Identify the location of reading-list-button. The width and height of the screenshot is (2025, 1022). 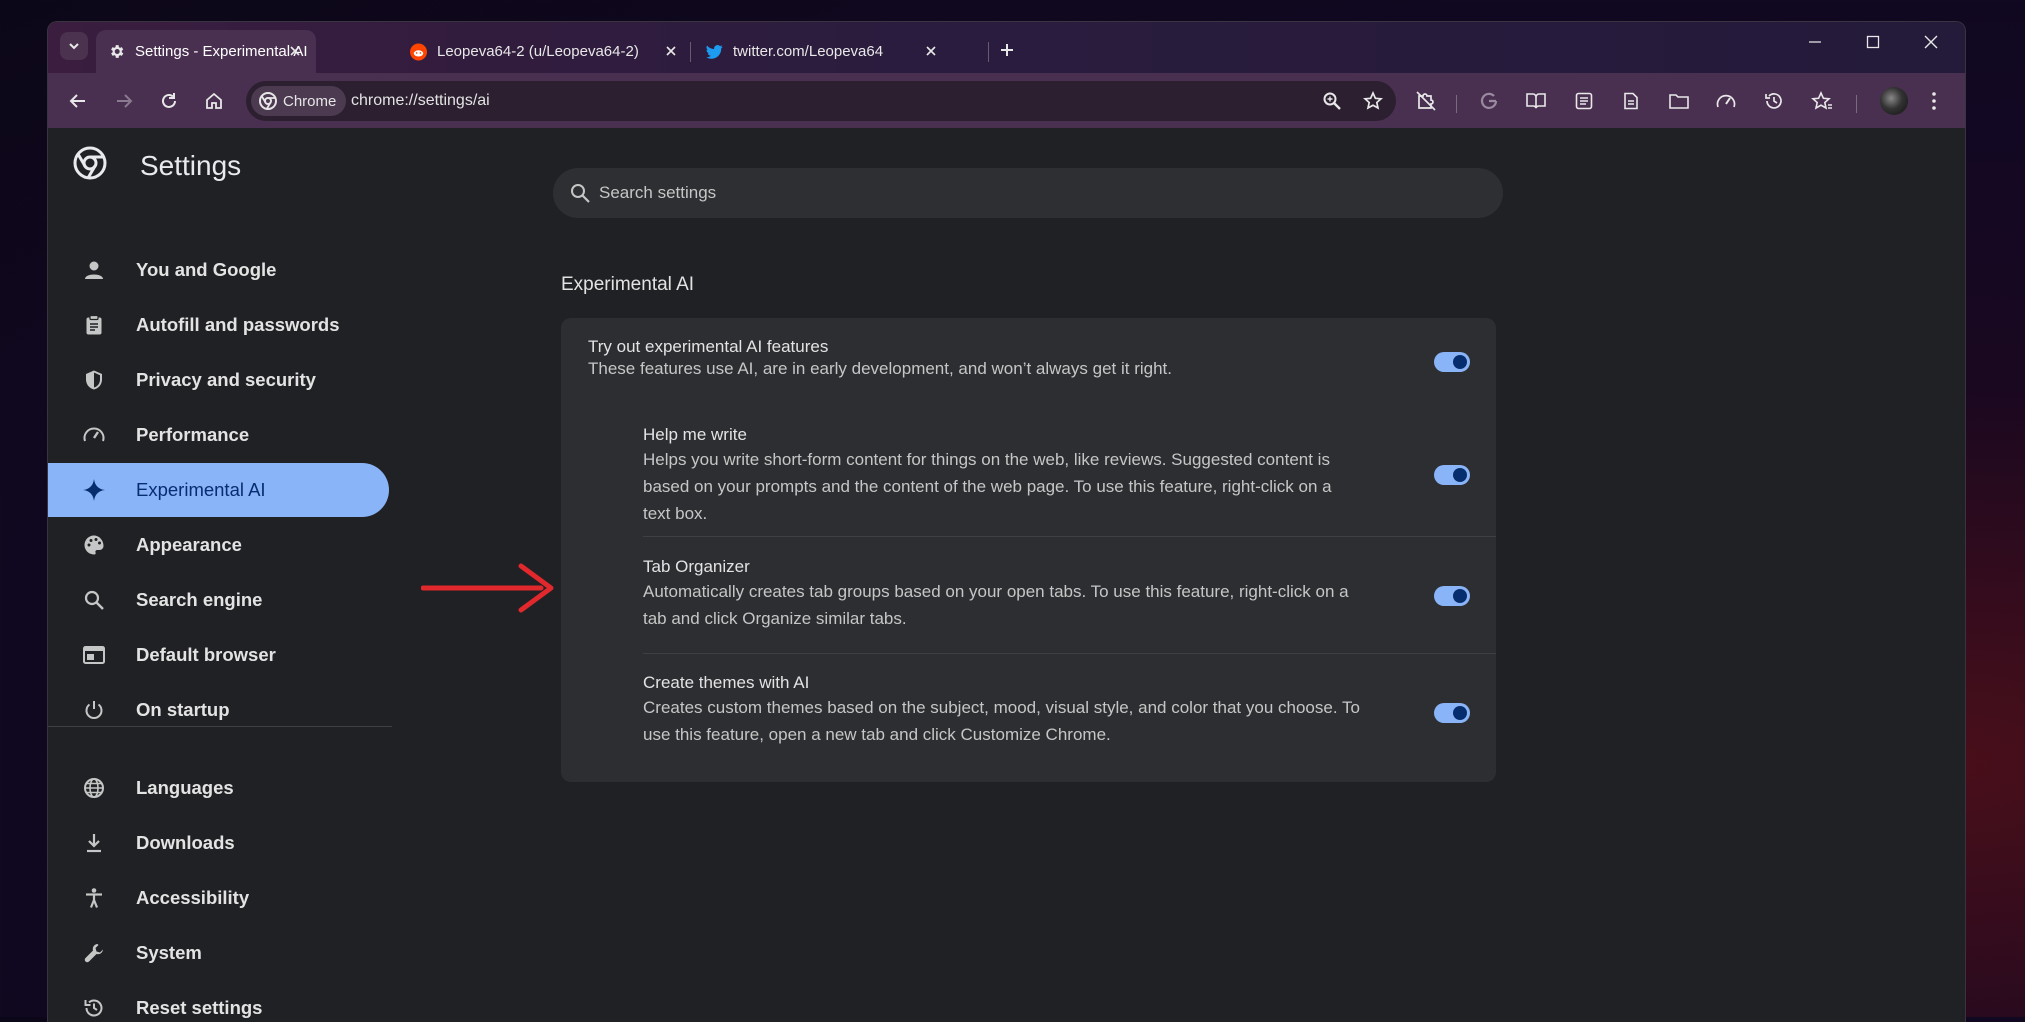
(1584, 101).